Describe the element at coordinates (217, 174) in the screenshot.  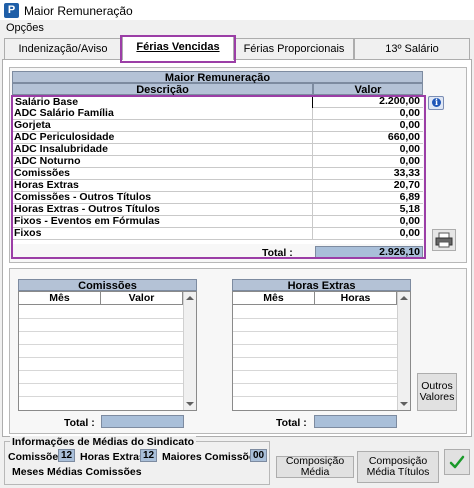
I see `table-row: Comissões 33,33` at that location.